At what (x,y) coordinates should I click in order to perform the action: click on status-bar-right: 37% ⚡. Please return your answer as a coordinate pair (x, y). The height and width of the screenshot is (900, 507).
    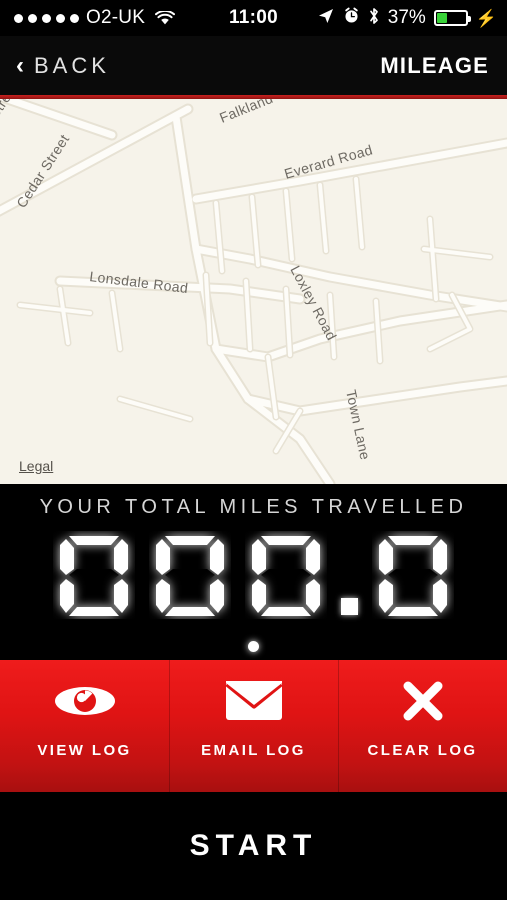
    Looking at the image, I should click on (407, 18).